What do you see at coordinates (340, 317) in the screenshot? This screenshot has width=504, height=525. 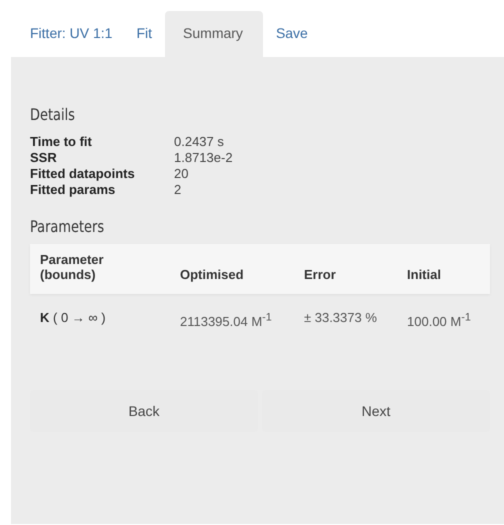 I see `table-cell: ± 33.3373 %` at bounding box center [340, 317].